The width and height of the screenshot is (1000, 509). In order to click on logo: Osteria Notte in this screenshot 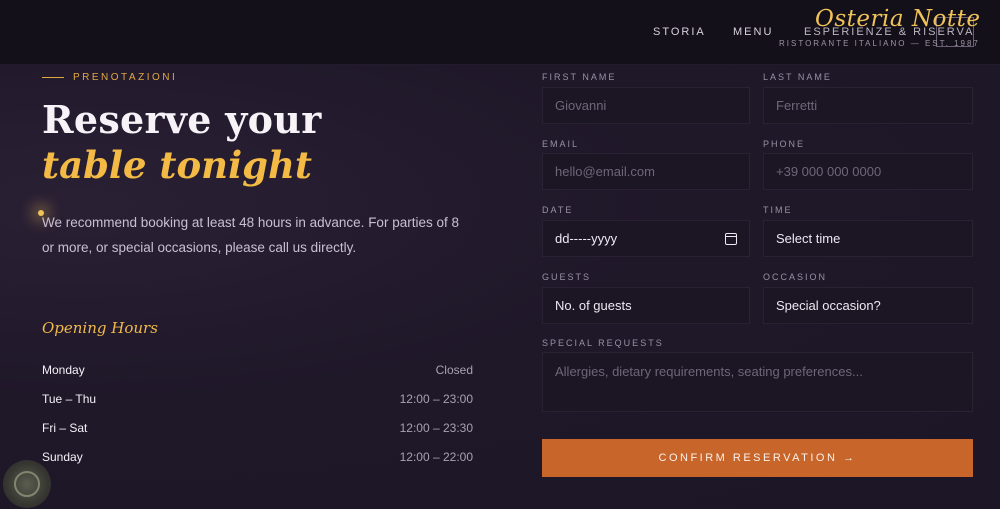, I will do `click(897, 19)`.